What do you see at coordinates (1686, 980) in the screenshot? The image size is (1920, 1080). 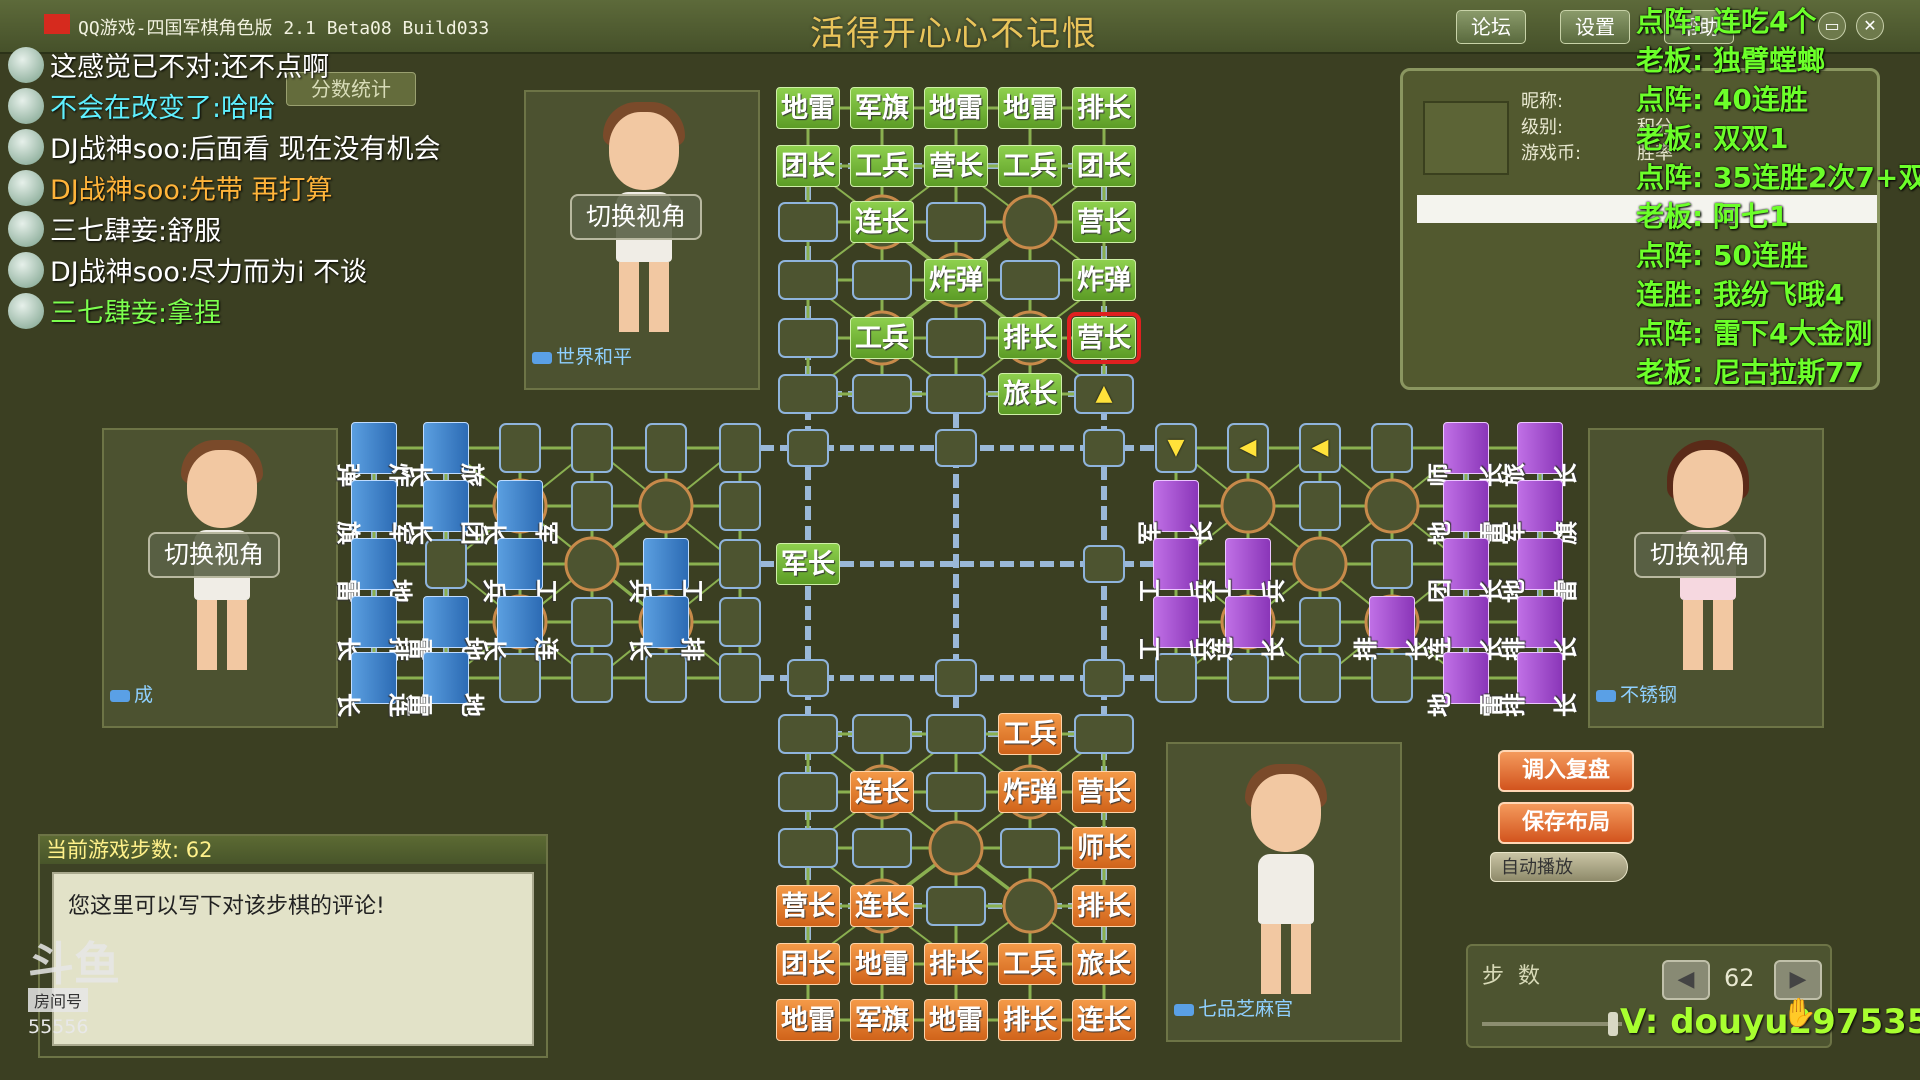 I see `prev-step-button: ◀` at bounding box center [1686, 980].